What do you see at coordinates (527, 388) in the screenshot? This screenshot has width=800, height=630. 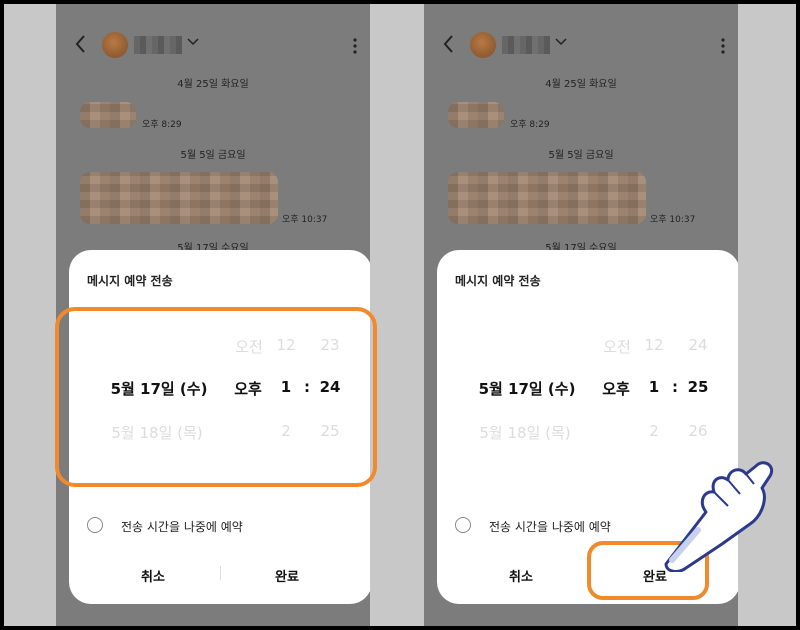 I see `picker-date-selected: 5월 17일 (수)` at bounding box center [527, 388].